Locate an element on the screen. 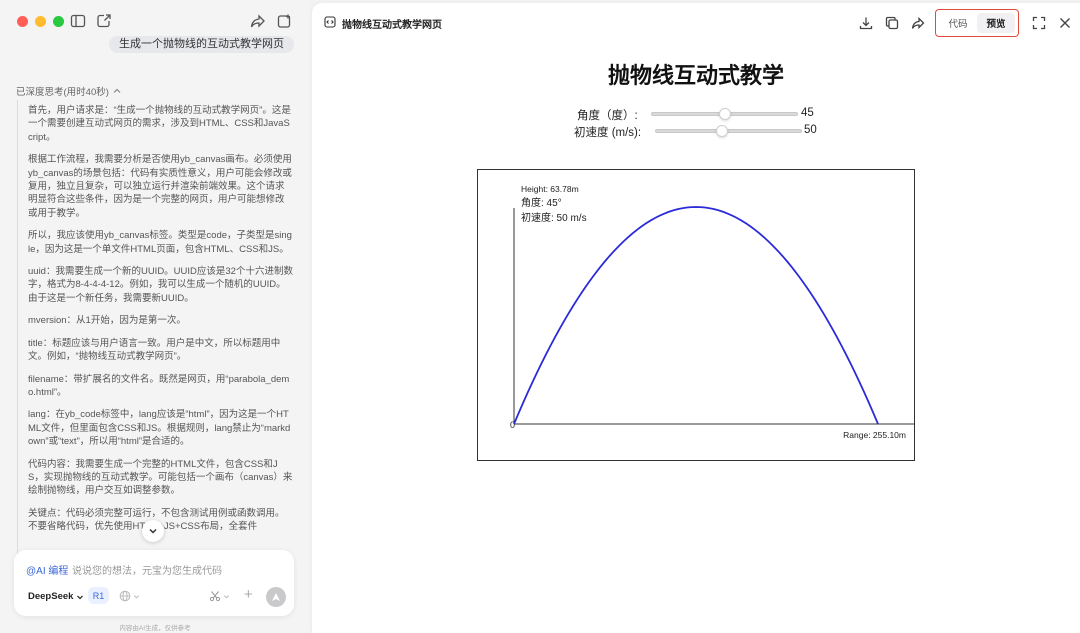 The width and height of the screenshot is (1080, 633). deep-think-label: R1 is located at coordinates (98, 595).